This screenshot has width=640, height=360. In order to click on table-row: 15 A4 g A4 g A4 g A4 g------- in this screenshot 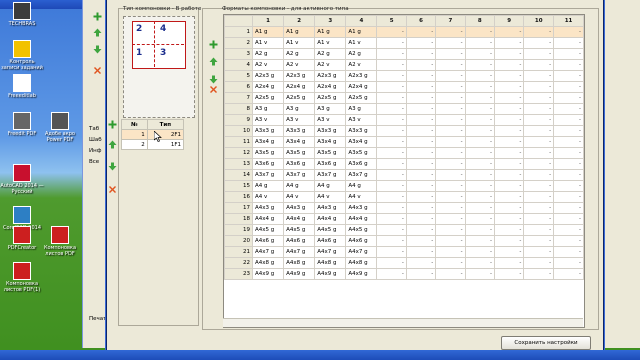, I will do `click(404, 186)`.